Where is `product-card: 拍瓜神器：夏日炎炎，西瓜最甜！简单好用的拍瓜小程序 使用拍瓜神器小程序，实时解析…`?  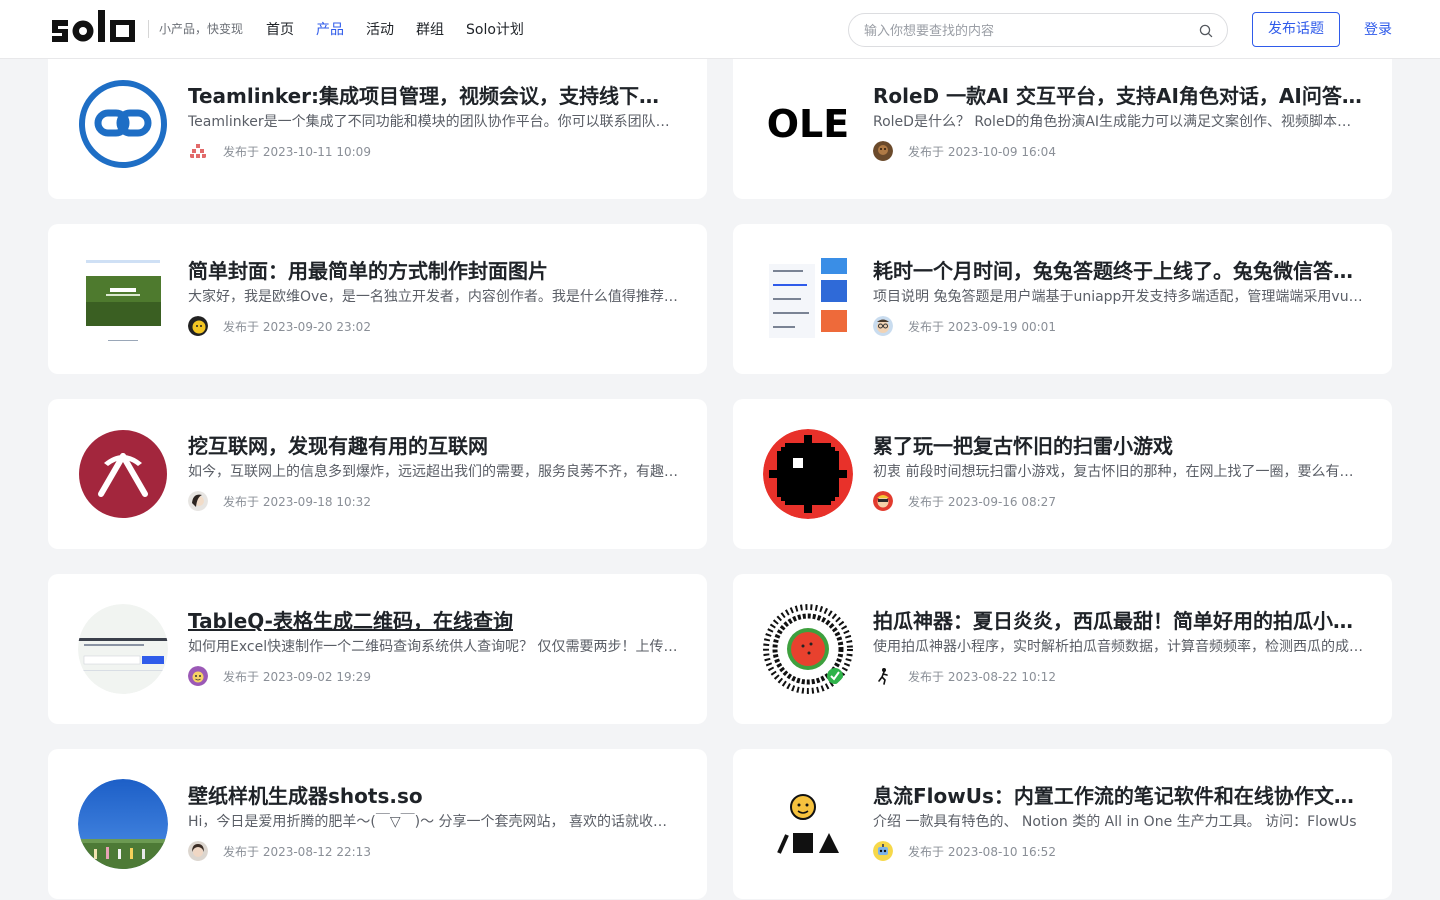 product-card: 拍瓜神器：夏日炎炎，西瓜最甜！简单好用的拍瓜小程序 使用拍瓜神器小程序，实时解析… is located at coordinates (1062, 649).